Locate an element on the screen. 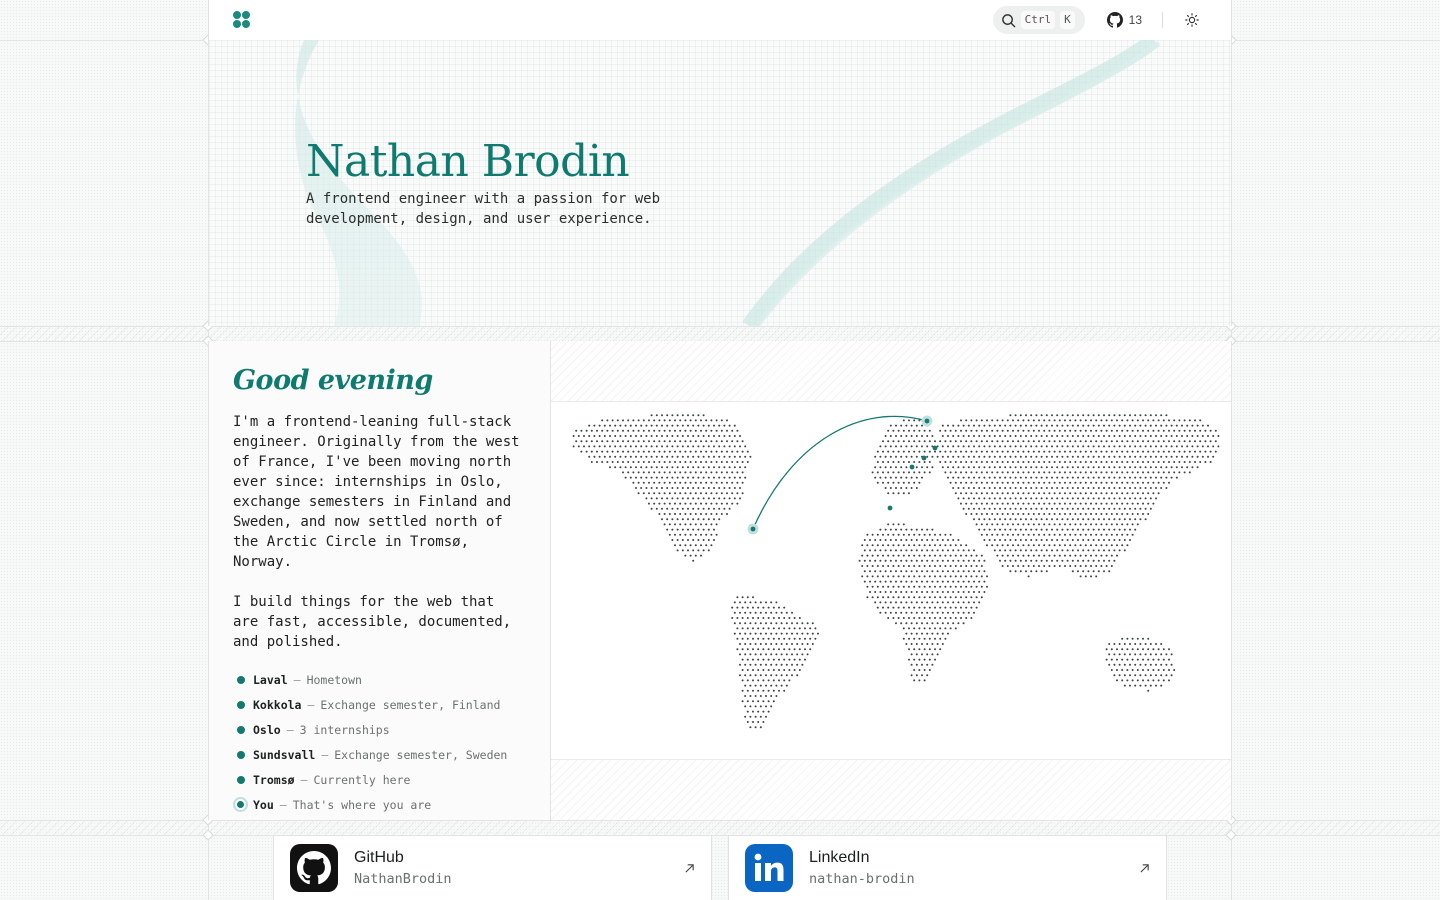 The image size is (1440, 900). place-desc: Currently here is located at coordinates (362, 779).